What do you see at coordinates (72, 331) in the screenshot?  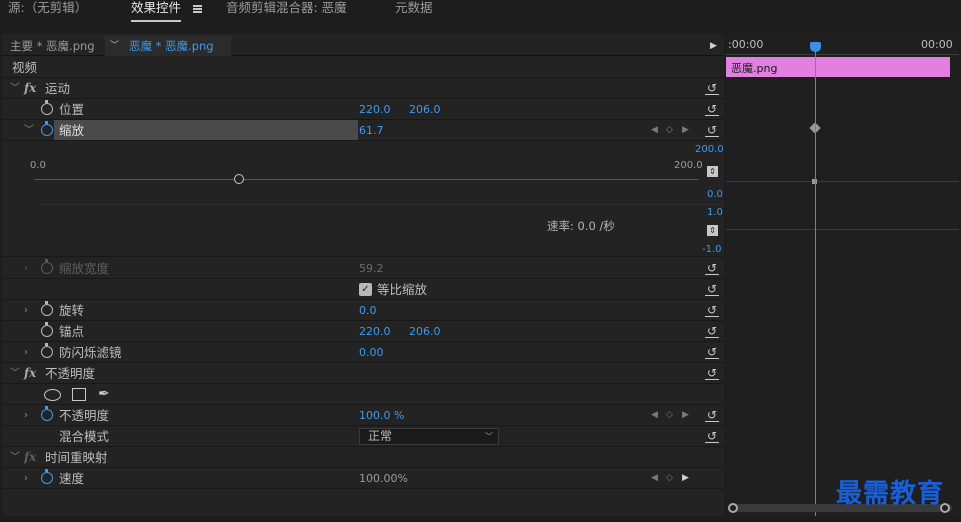 I see `anchor-label: 锚点` at bounding box center [72, 331].